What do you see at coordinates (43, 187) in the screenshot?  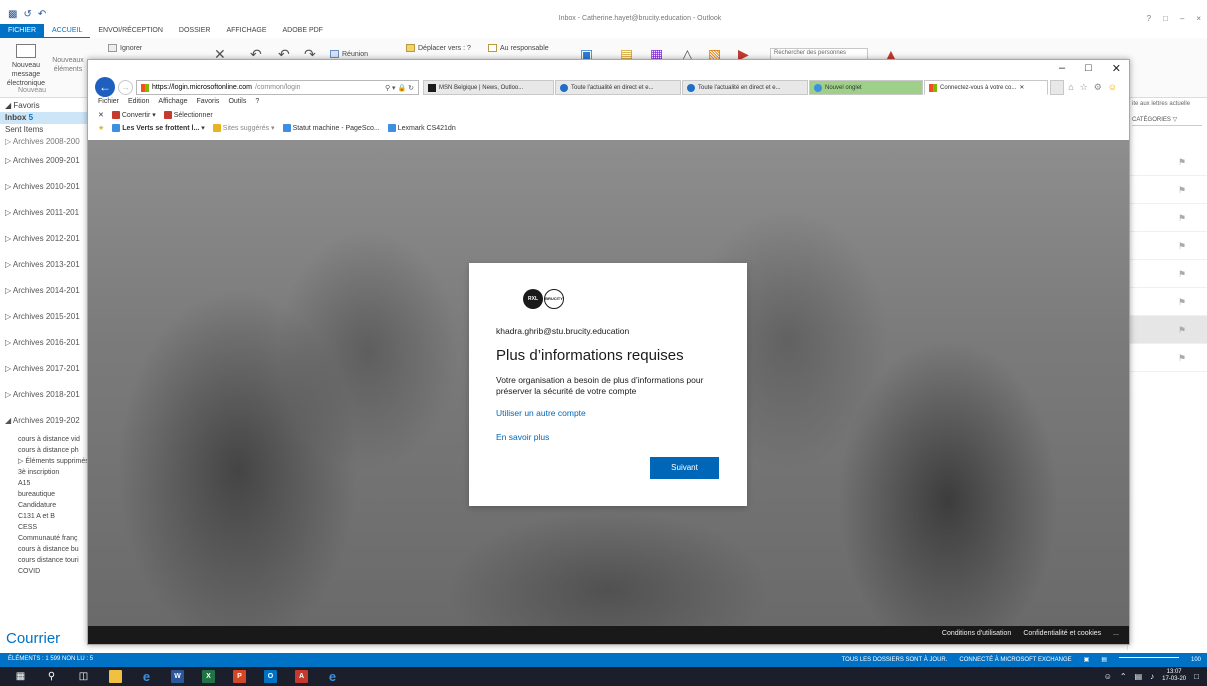 I see `folder-archive: ▷ Archives 2010-201` at bounding box center [43, 187].